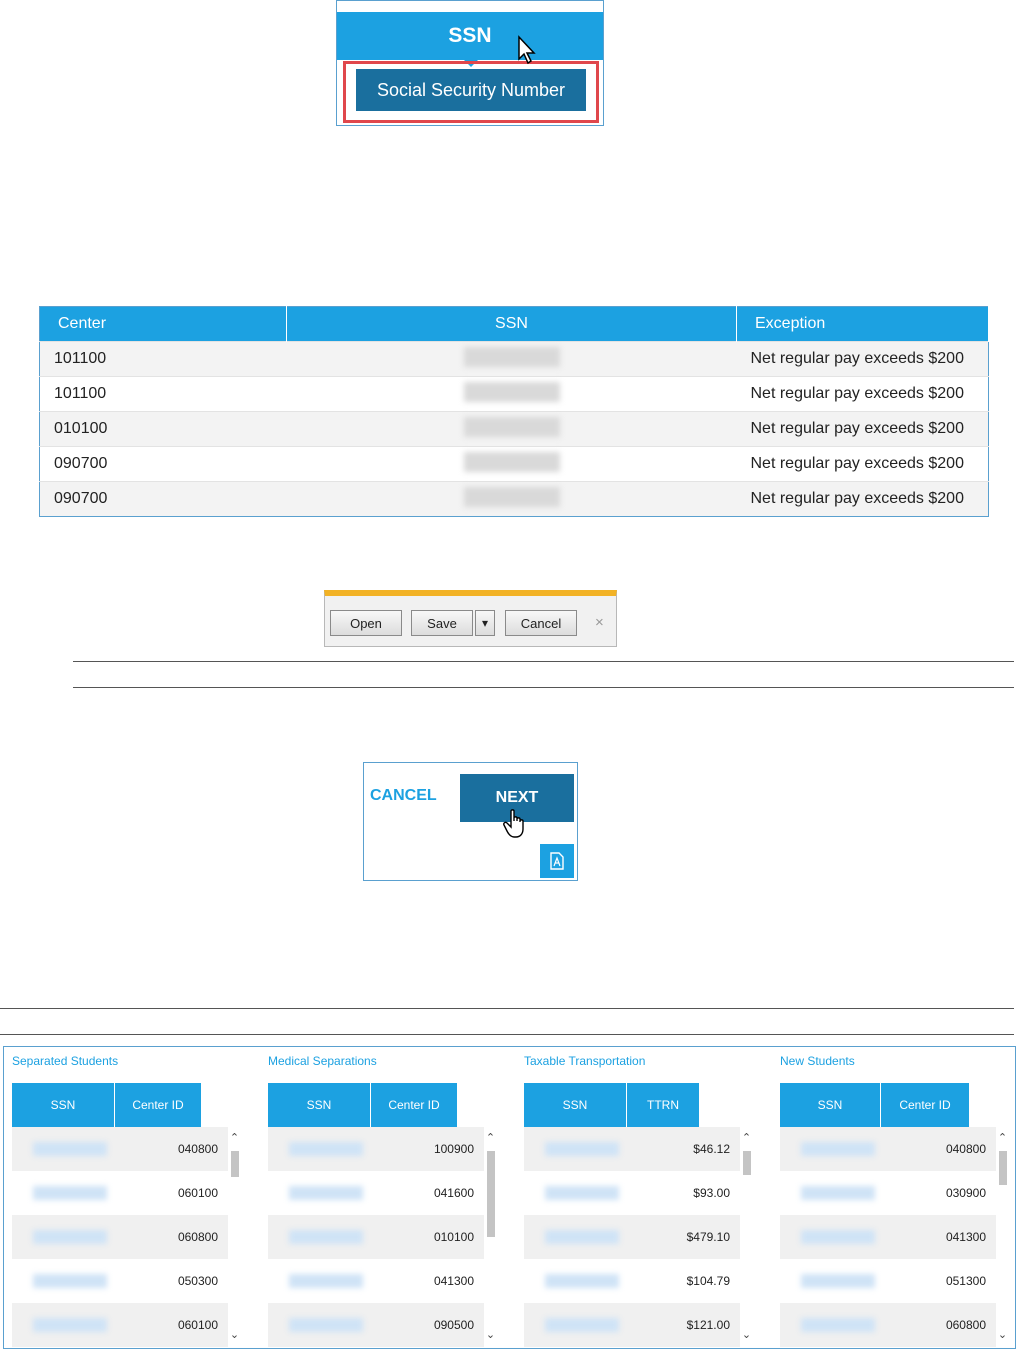  Describe the element at coordinates (163, 324) in the screenshot. I see `column-header-center: Center` at that location.